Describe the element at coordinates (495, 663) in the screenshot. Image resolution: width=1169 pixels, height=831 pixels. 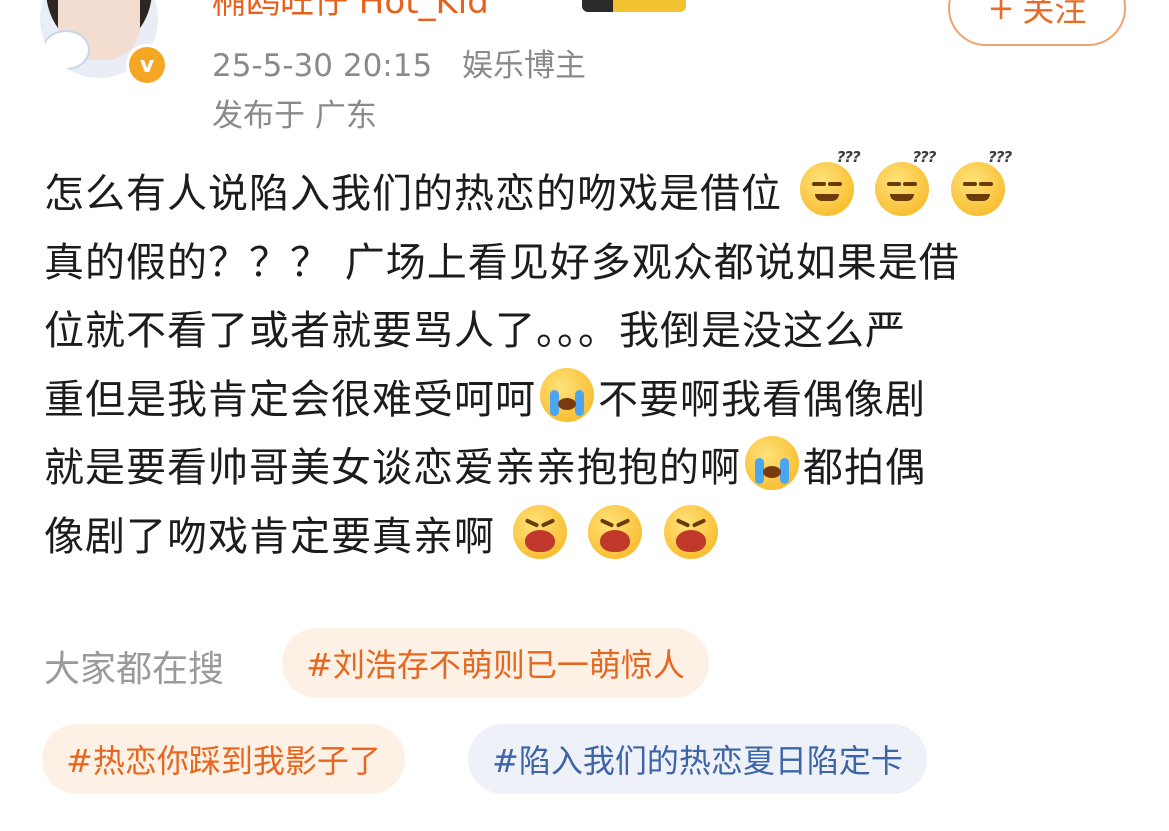
I see `hot-search-chip: #刘浩存不萌则已一萌惊人` at that location.